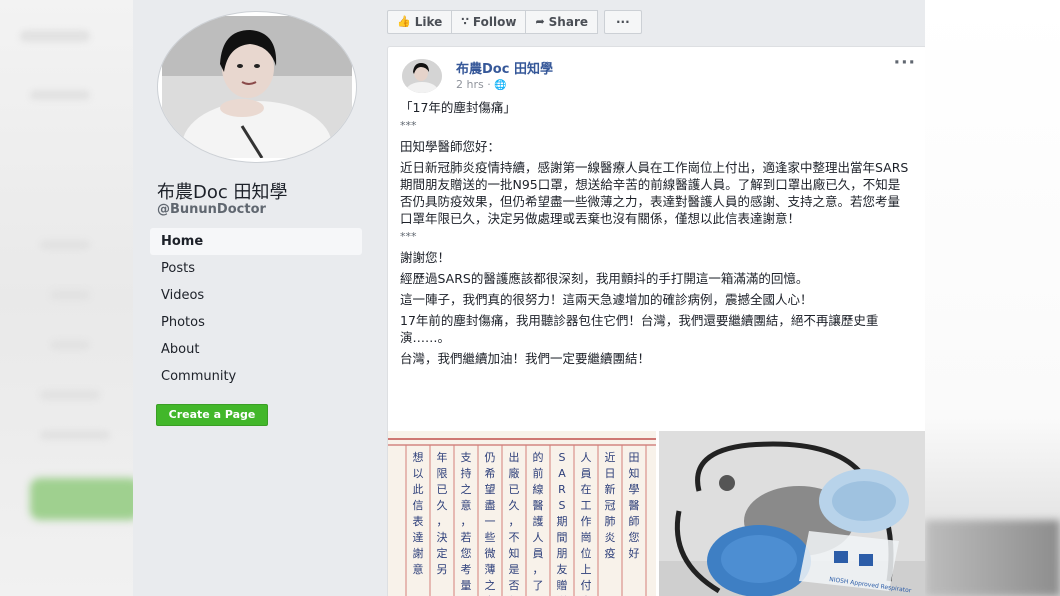 The height and width of the screenshot is (596, 1060). What do you see at coordinates (490, 457) in the screenshot?
I see `handwritten-char: 仍` at bounding box center [490, 457].